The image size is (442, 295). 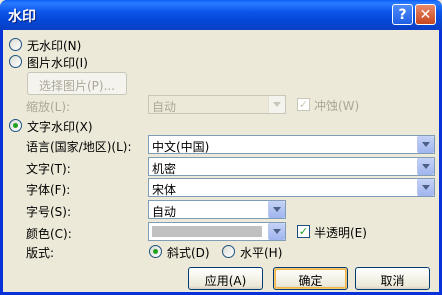 I want to click on language-value: 中文(中国), so click(x=181, y=147).